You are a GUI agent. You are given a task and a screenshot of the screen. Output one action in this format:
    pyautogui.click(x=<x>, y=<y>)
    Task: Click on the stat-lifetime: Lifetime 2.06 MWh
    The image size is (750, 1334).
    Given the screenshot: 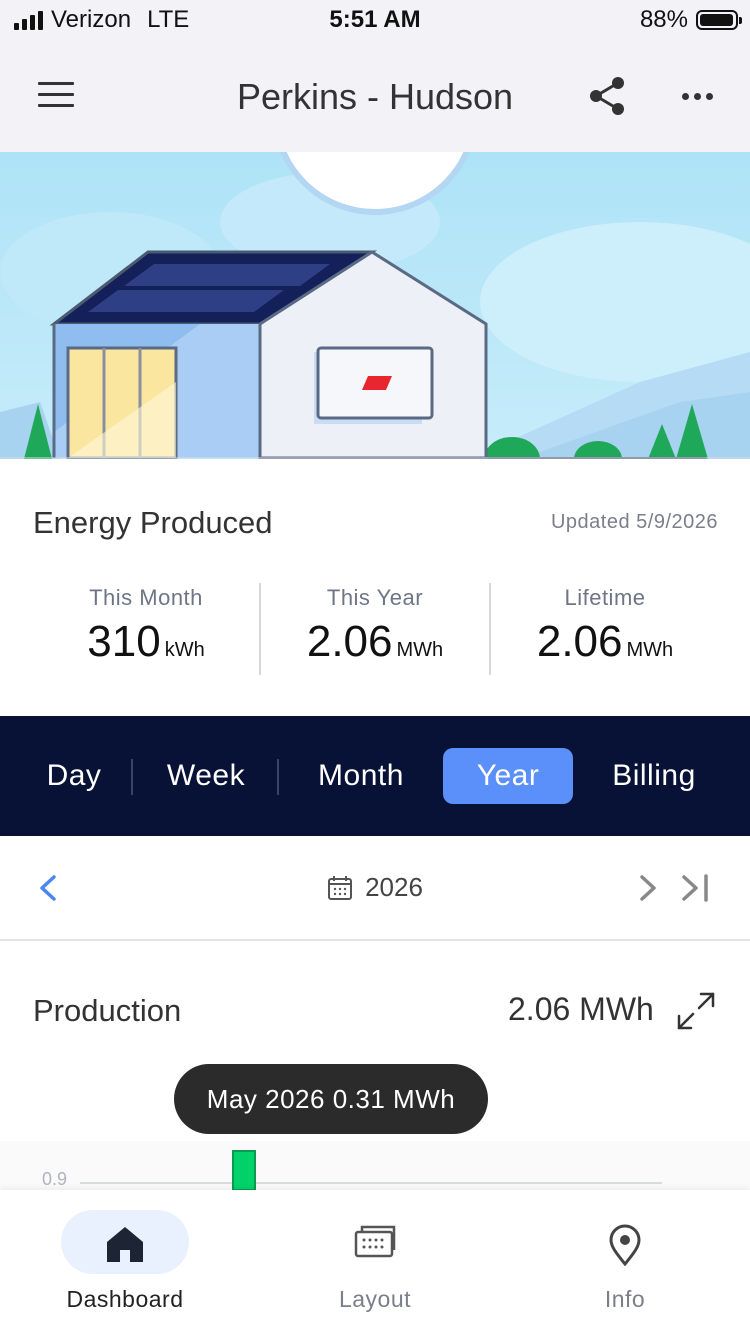 What is the action you would take?
    pyautogui.click(x=605, y=626)
    